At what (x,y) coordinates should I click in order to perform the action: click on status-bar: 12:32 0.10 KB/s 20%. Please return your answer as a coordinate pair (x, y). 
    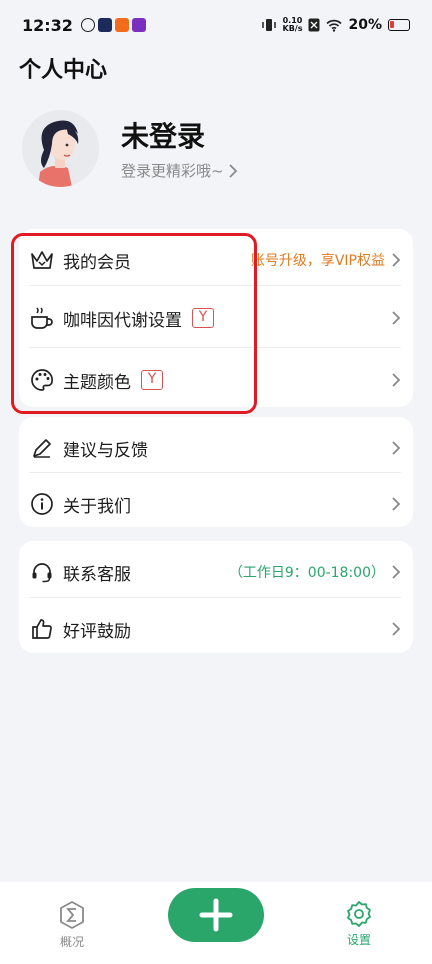
    Looking at the image, I should click on (216, 25).